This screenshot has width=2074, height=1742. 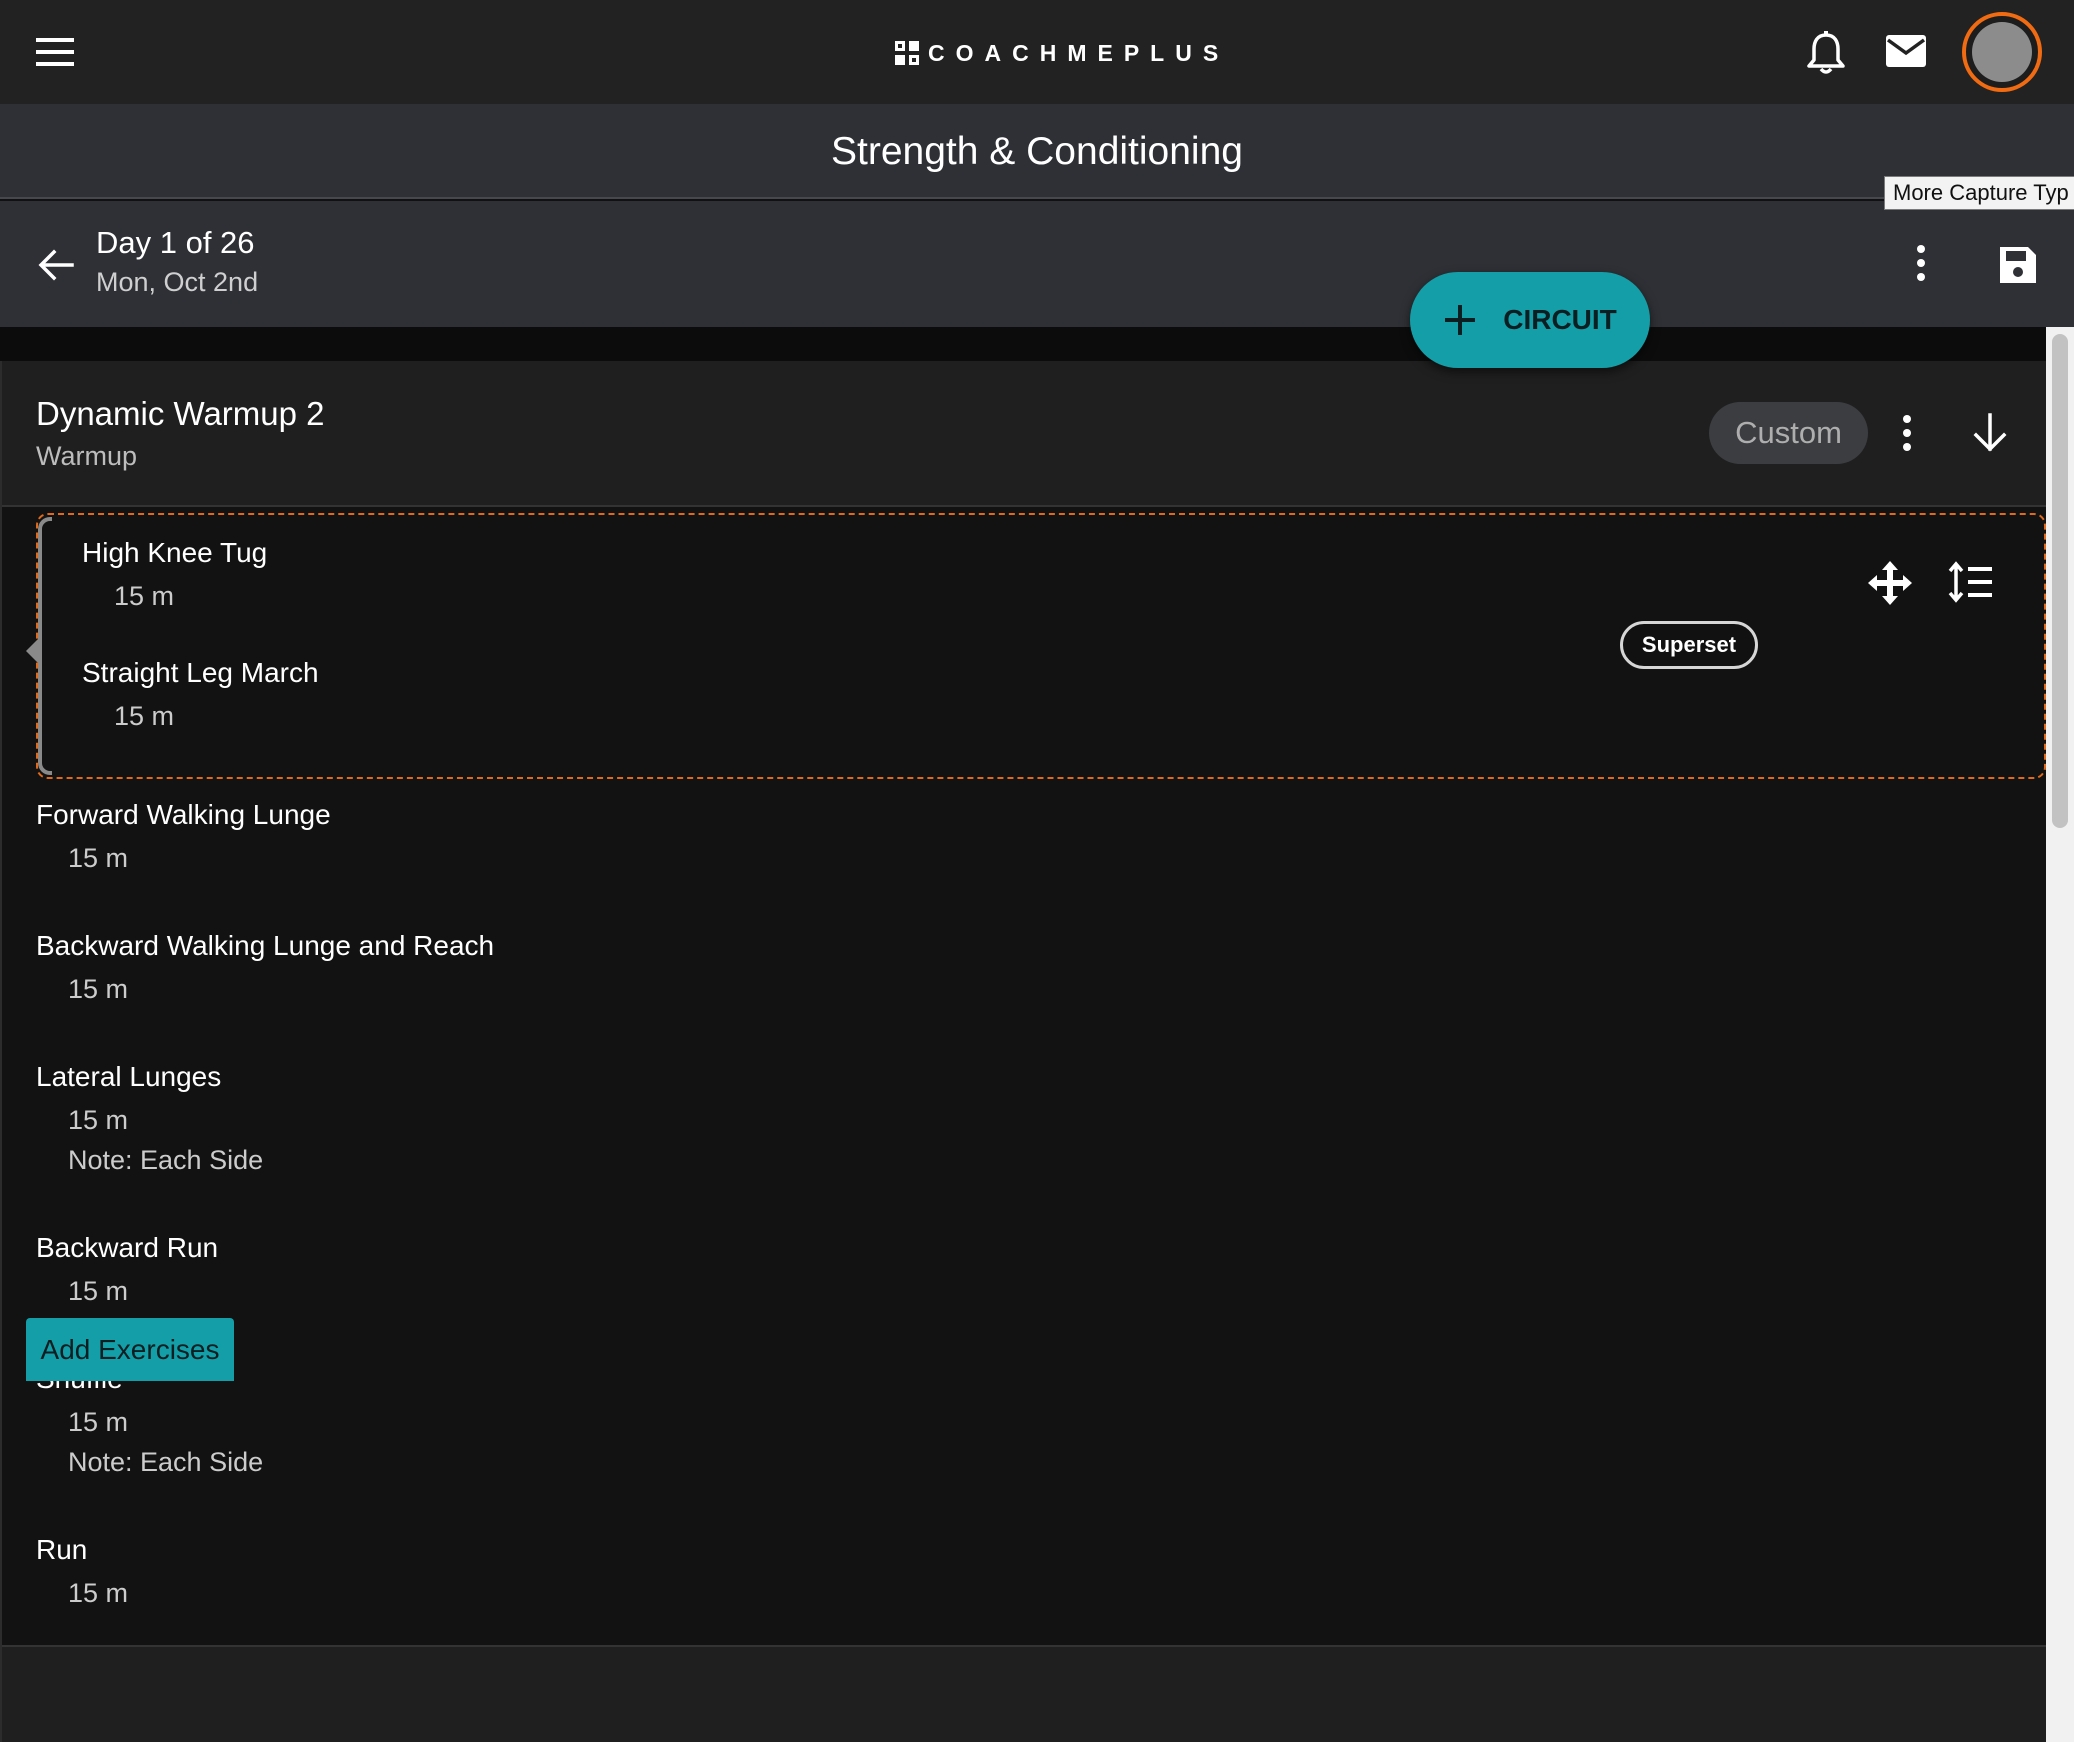 What do you see at coordinates (1037, 264) in the screenshot?
I see `day-toolbar: Day 1 of 26 Mon, Oct 2nd` at bounding box center [1037, 264].